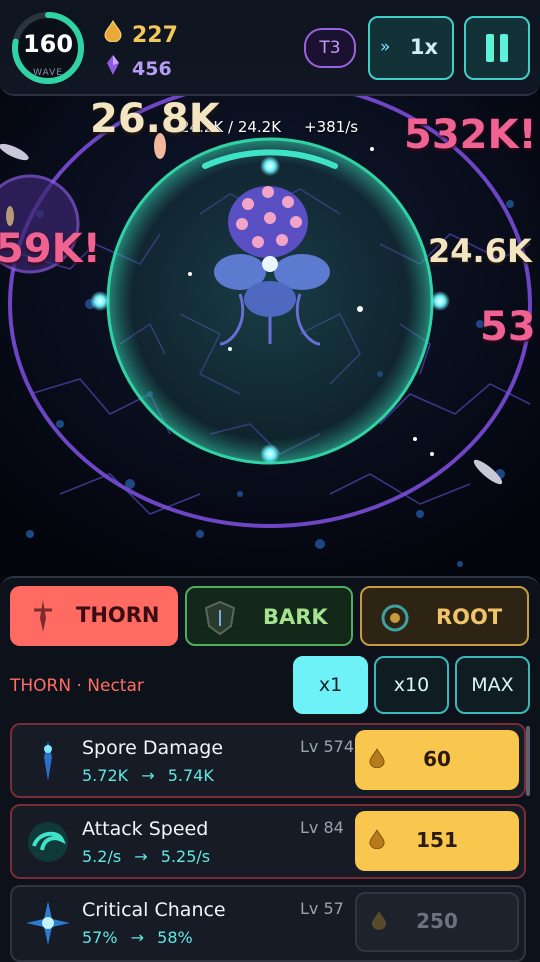  Describe the element at coordinates (395, 618) in the screenshot. I see `root-tendril-icon` at that location.